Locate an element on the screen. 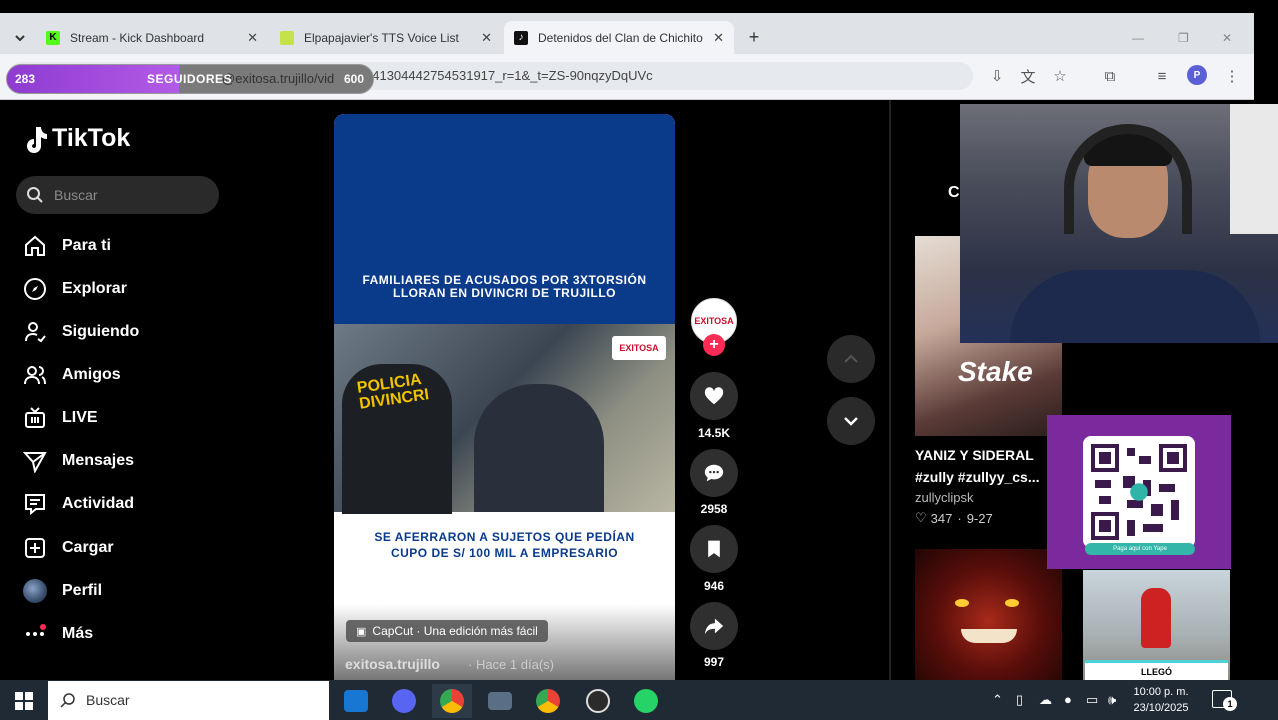 This screenshot has width=1278, height=720. qr-caption: Paga aquí con Yape is located at coordinates (1140, 549).